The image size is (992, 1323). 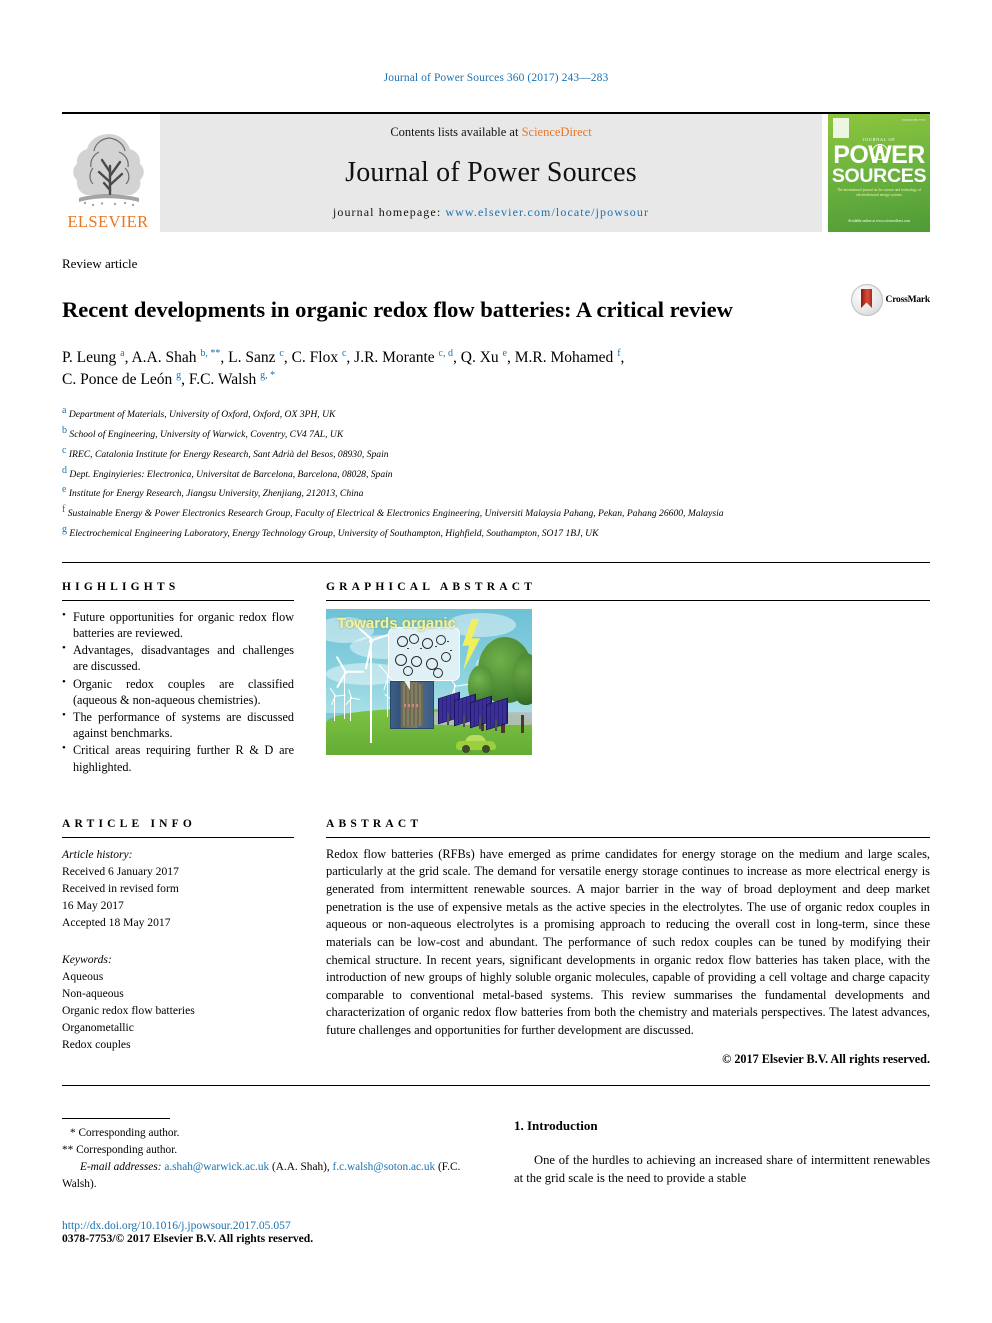 I want to click on cover-sources-word: SOURCES, so click(x=879, y=176).